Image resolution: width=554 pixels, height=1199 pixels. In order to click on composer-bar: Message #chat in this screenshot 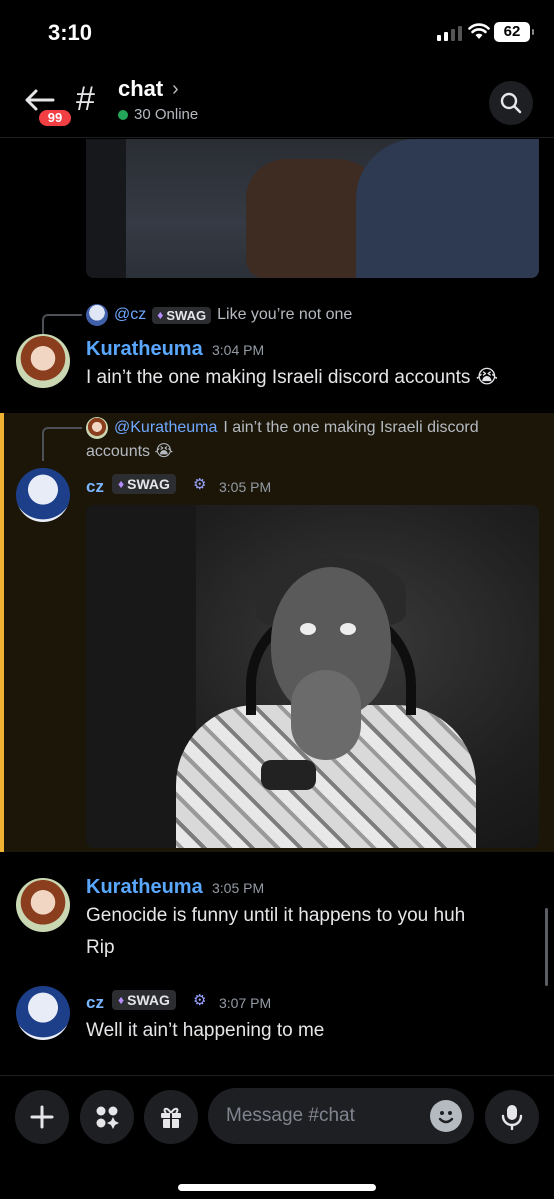, I will do `click(277, 1137)`.